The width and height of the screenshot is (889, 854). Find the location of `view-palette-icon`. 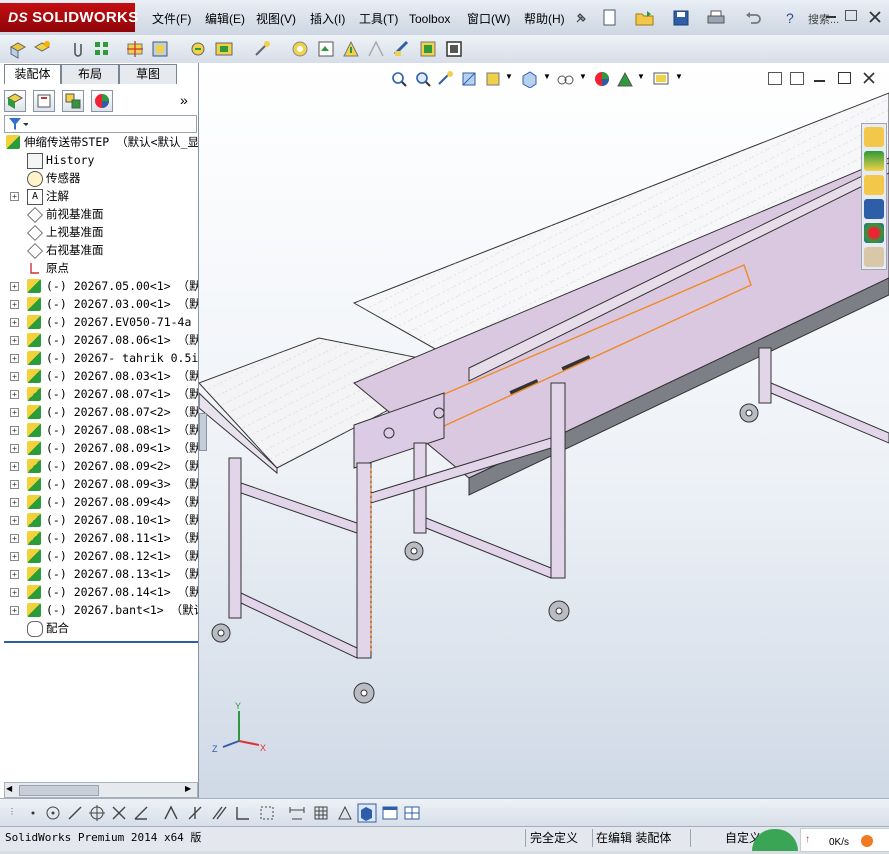

view-palette-icon is located at coordinates (874, 209).